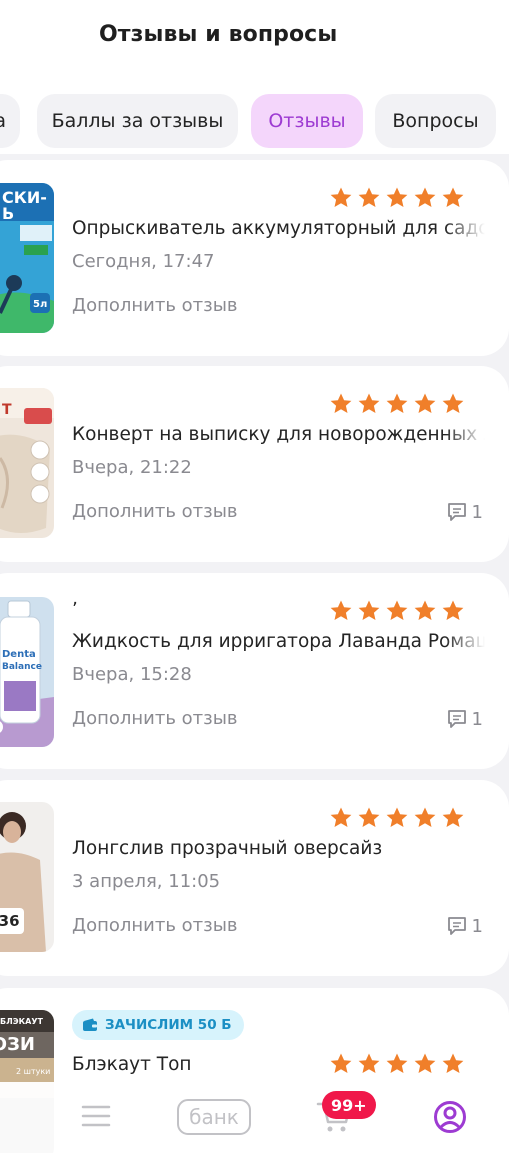 This screenshot has height=1153, width=509. I want to click on page-title: Отзывы и вопросы, so click(218, 34).